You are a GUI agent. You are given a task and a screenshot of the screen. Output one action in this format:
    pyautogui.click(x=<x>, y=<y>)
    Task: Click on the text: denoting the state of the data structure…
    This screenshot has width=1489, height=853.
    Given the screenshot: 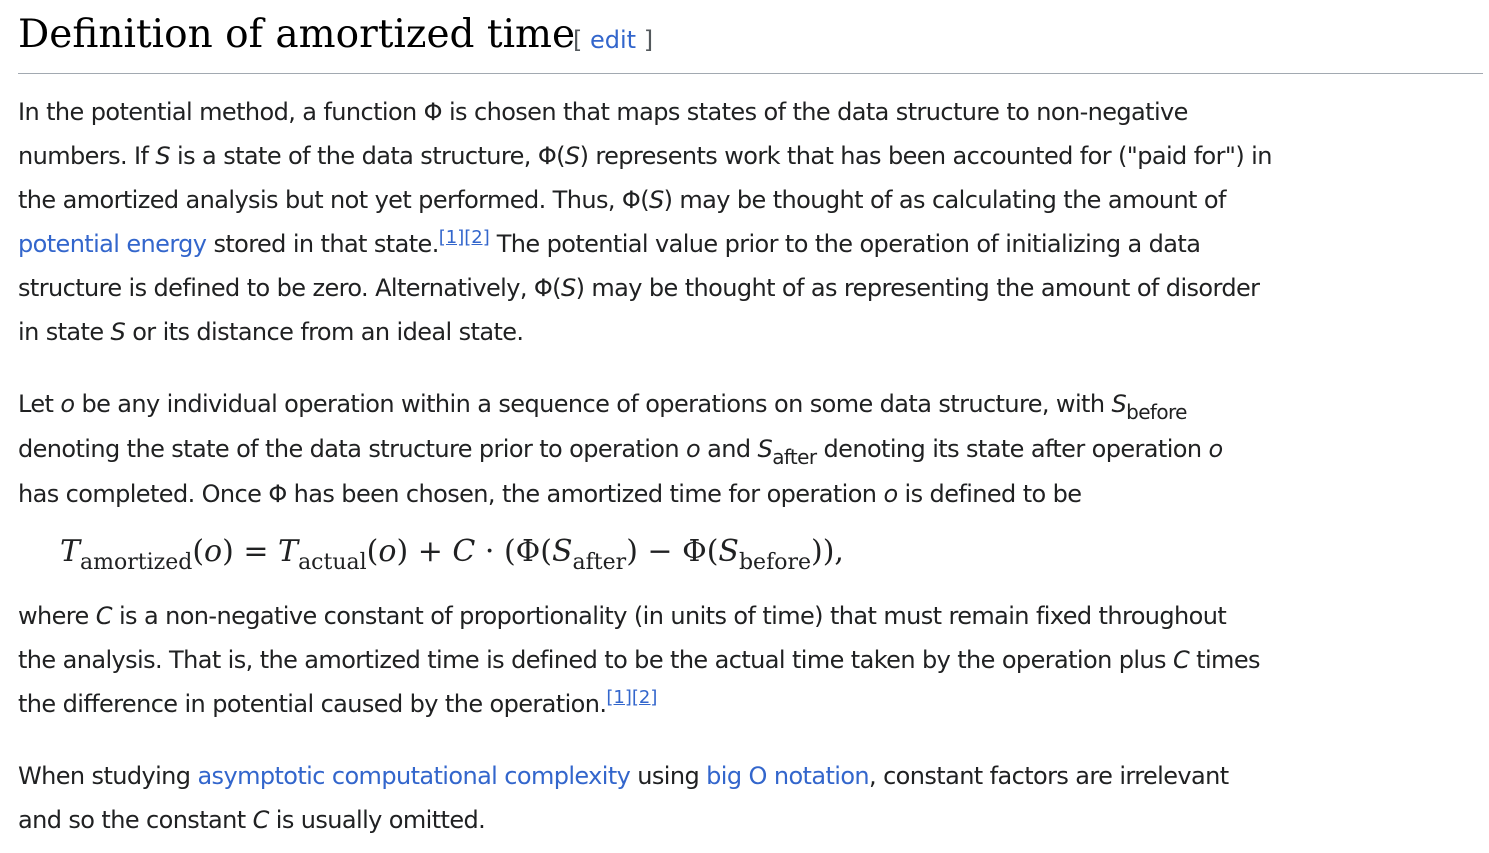 What is the action you would take?
    pyautogui.click(x=352, y=449)
    